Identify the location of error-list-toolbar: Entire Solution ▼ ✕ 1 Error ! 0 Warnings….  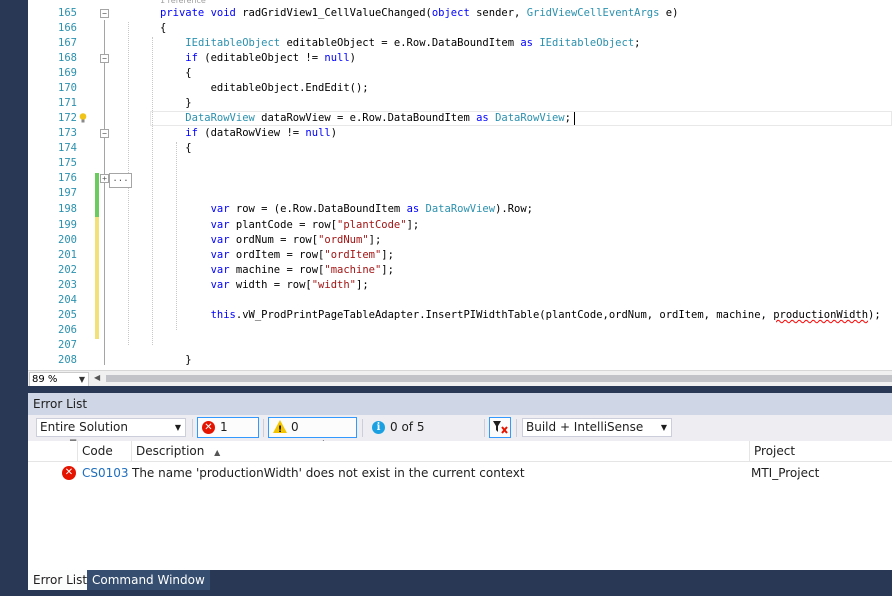
(460, 434).